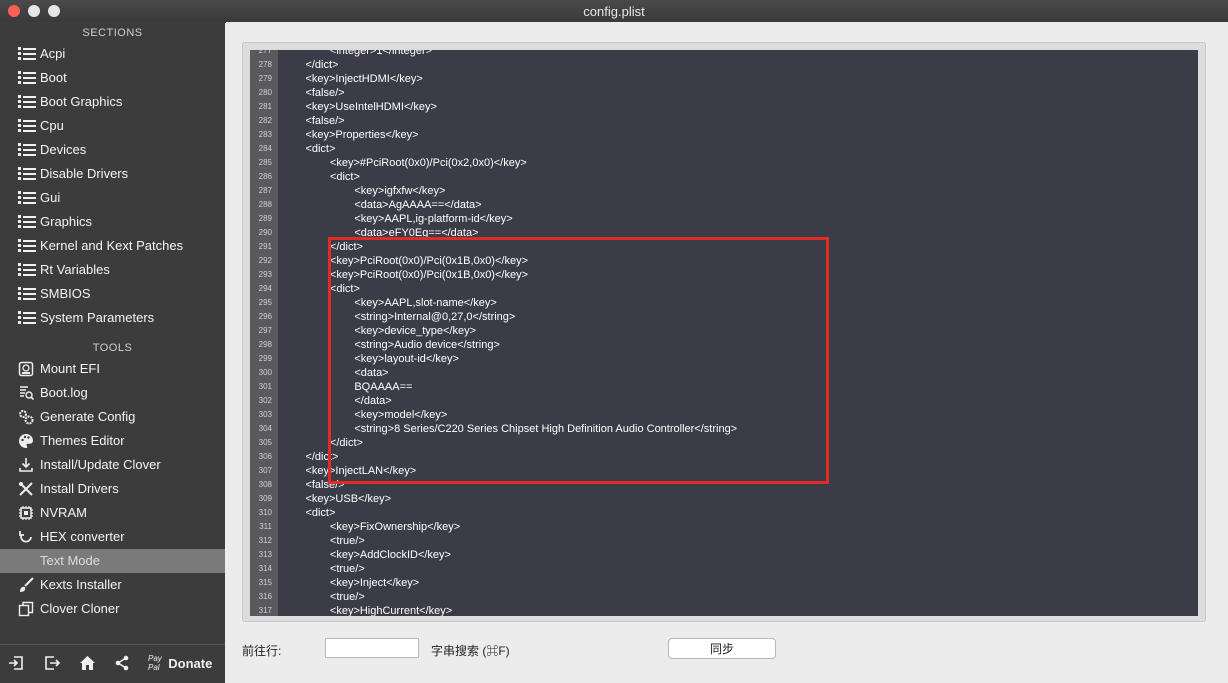 Image resolution: width=1228 pixels, height=683 pixels. What do you see at coordinates (82, 536) in the screenshot?
I see `tool-item-label: HEX converter` at bounding box center [82, 536].